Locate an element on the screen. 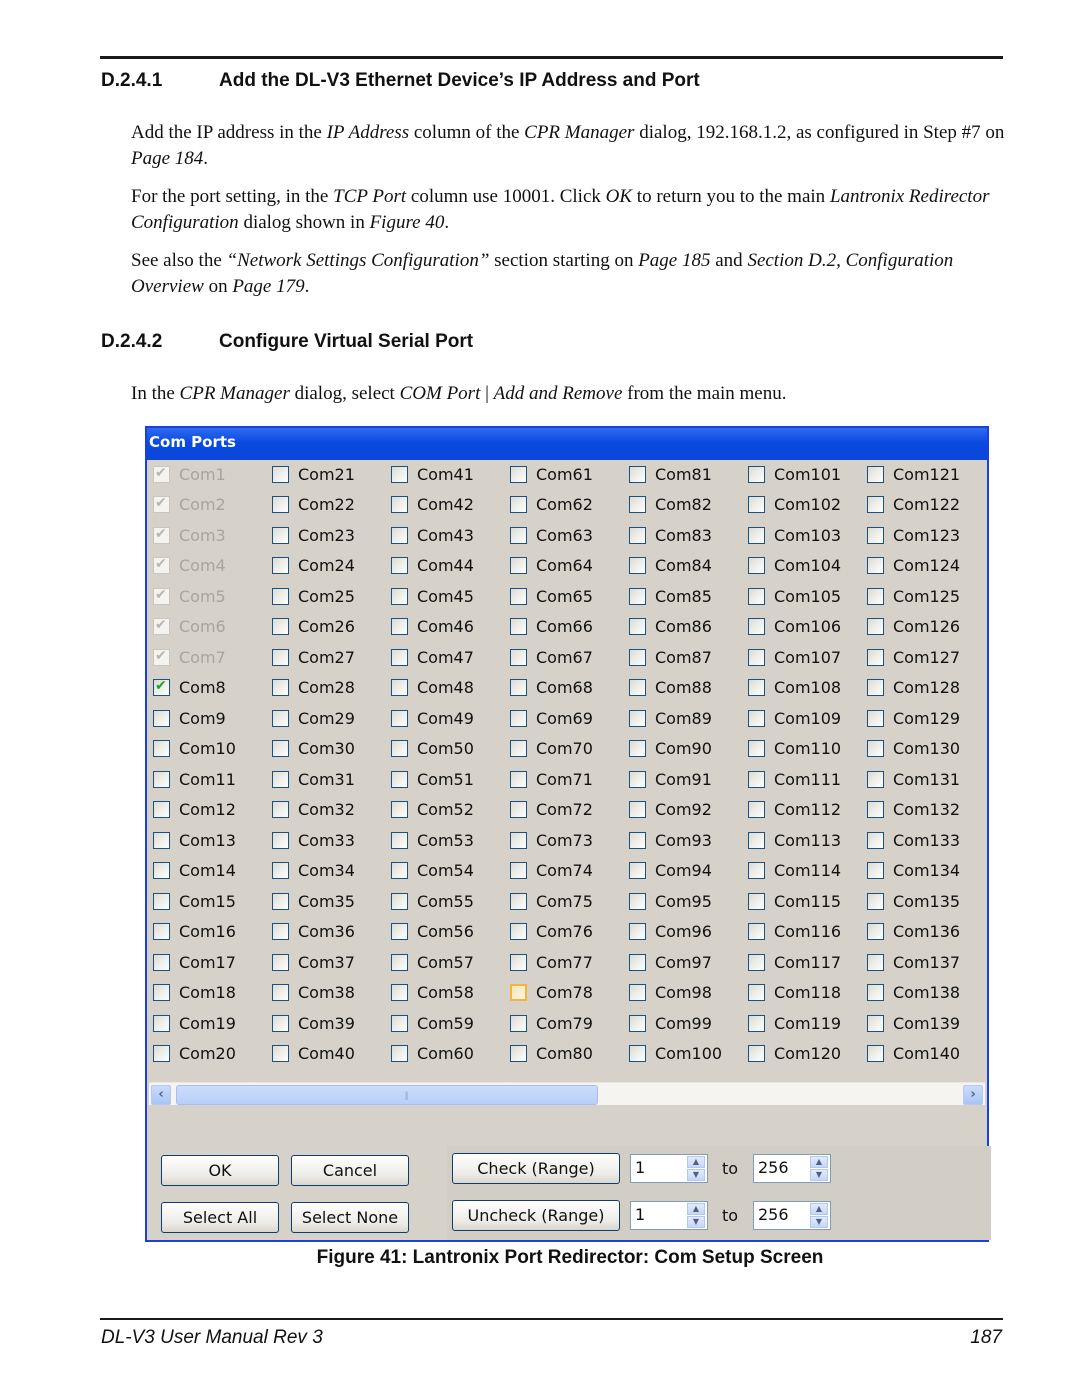 Image resolution: width=1080 pixels, height=1388 pixels. check-range-from-spinner: 1 ▲ ▼ is located at coordinates (669, 1168).